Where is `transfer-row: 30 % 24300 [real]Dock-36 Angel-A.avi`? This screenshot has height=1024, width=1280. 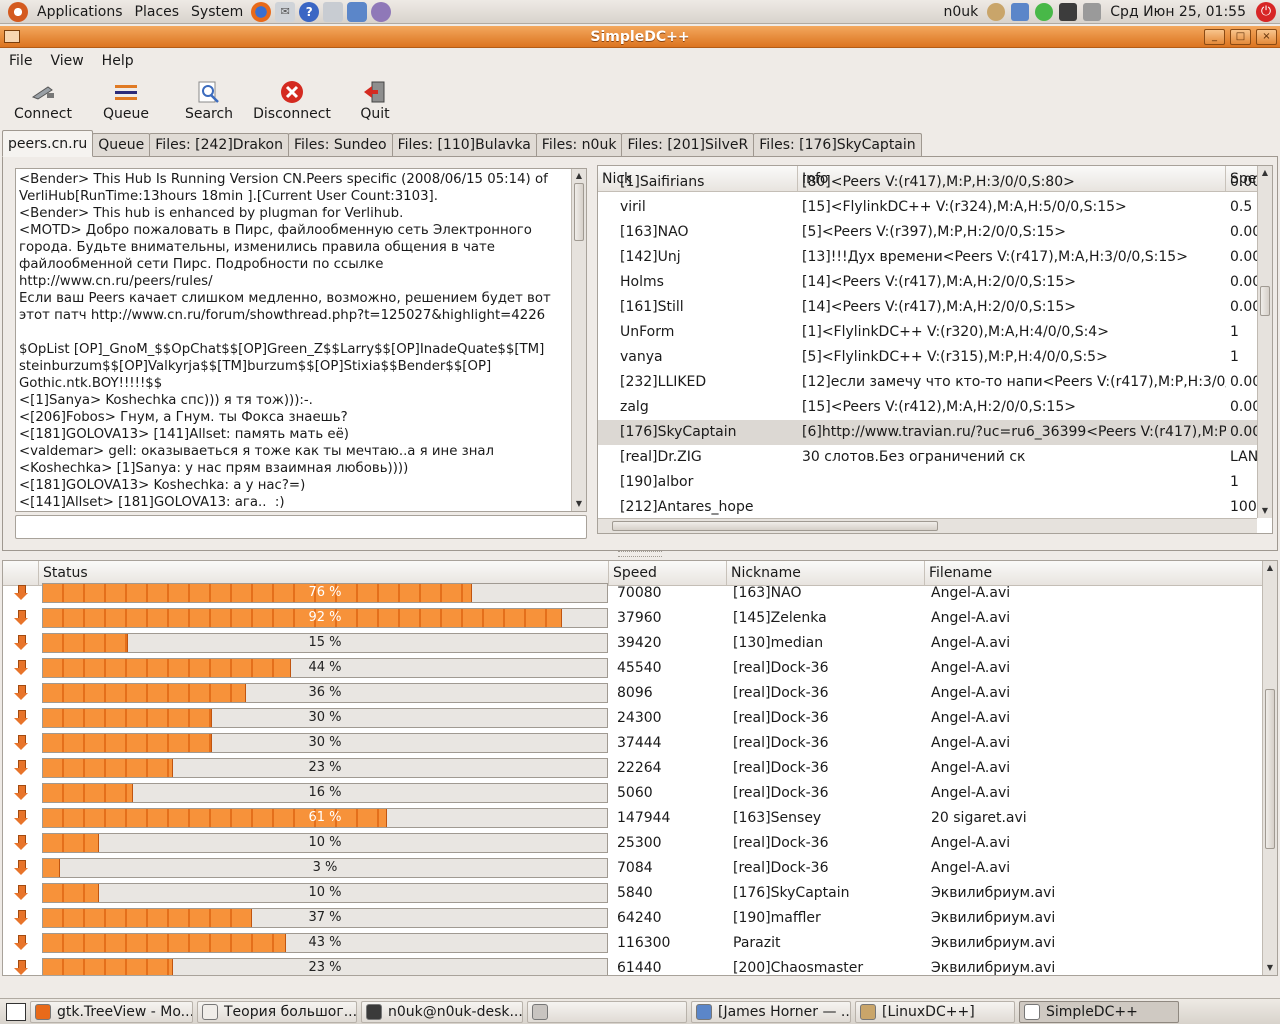 transfer-row: 30 % 24300 [real]Dock-36 Angel-A.avi is located at coordinates (633, 717).